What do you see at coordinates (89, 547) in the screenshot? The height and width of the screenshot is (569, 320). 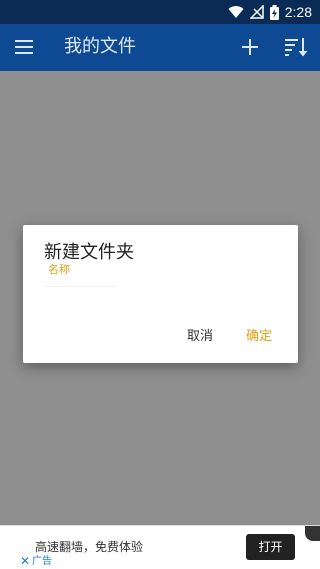 I see `ad-text: 高速翻墙，免费体验` at bounding box center [89, 547].